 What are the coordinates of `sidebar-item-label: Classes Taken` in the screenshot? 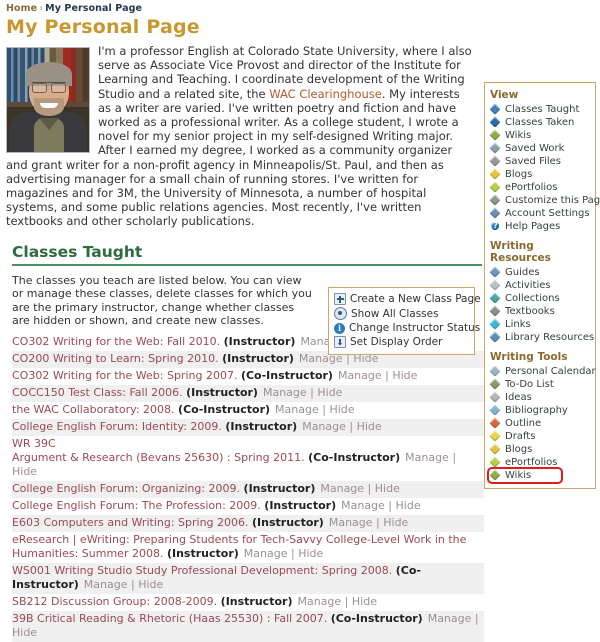 It's located at (539, 122).